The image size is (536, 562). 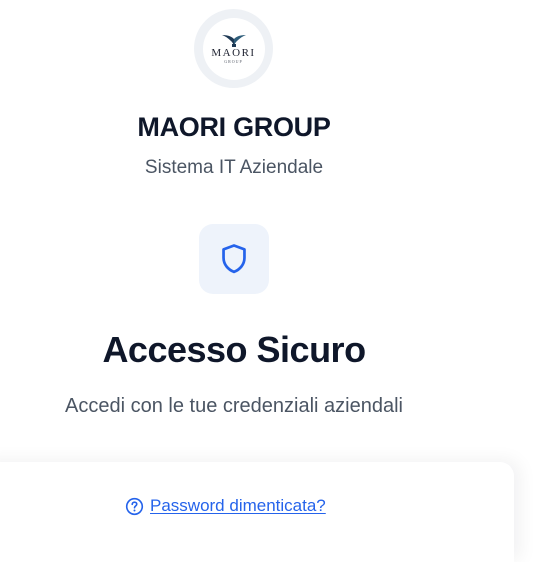 What do you see at coordinates (234, 349) in the screenshot?
I see `page-title: Accesso Sicuro` at bounding box center [234, 349].